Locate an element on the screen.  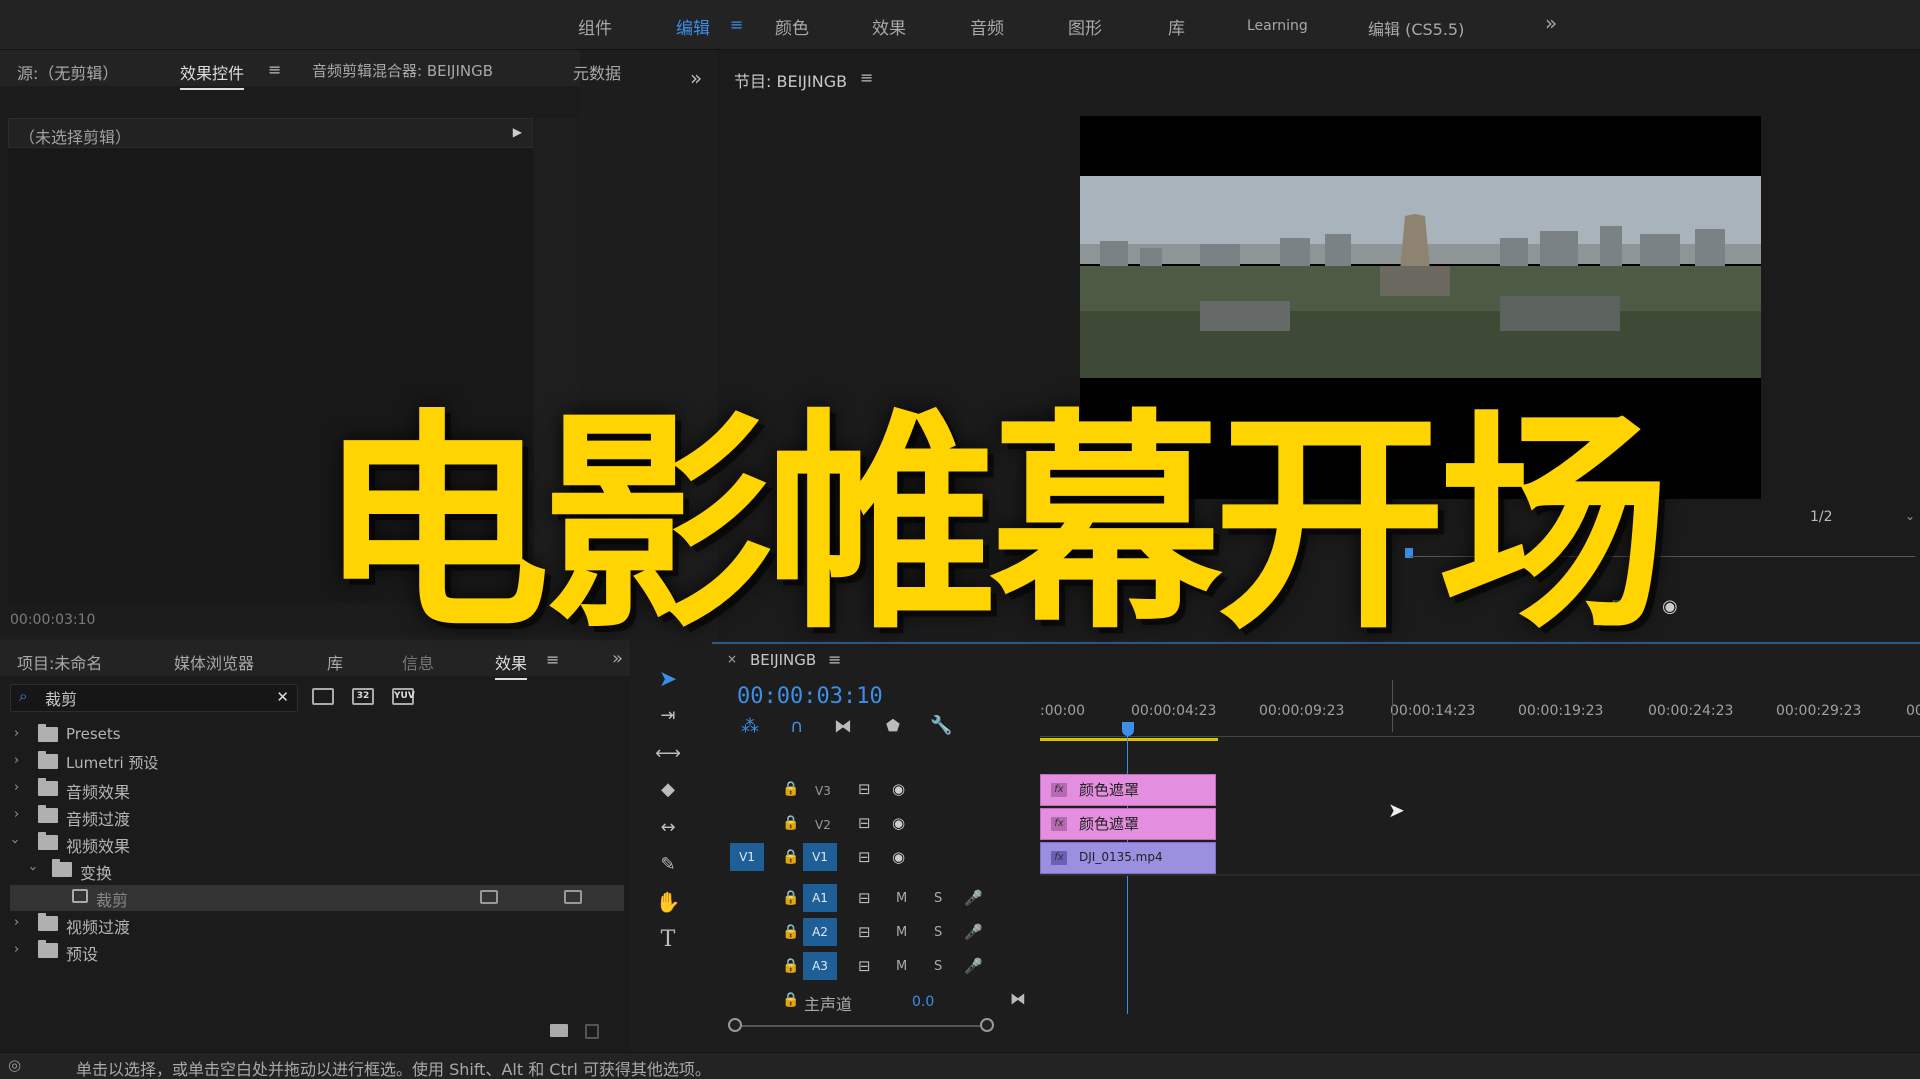
hand-tool-icon: ✋ is located at coordinates (668, 902).